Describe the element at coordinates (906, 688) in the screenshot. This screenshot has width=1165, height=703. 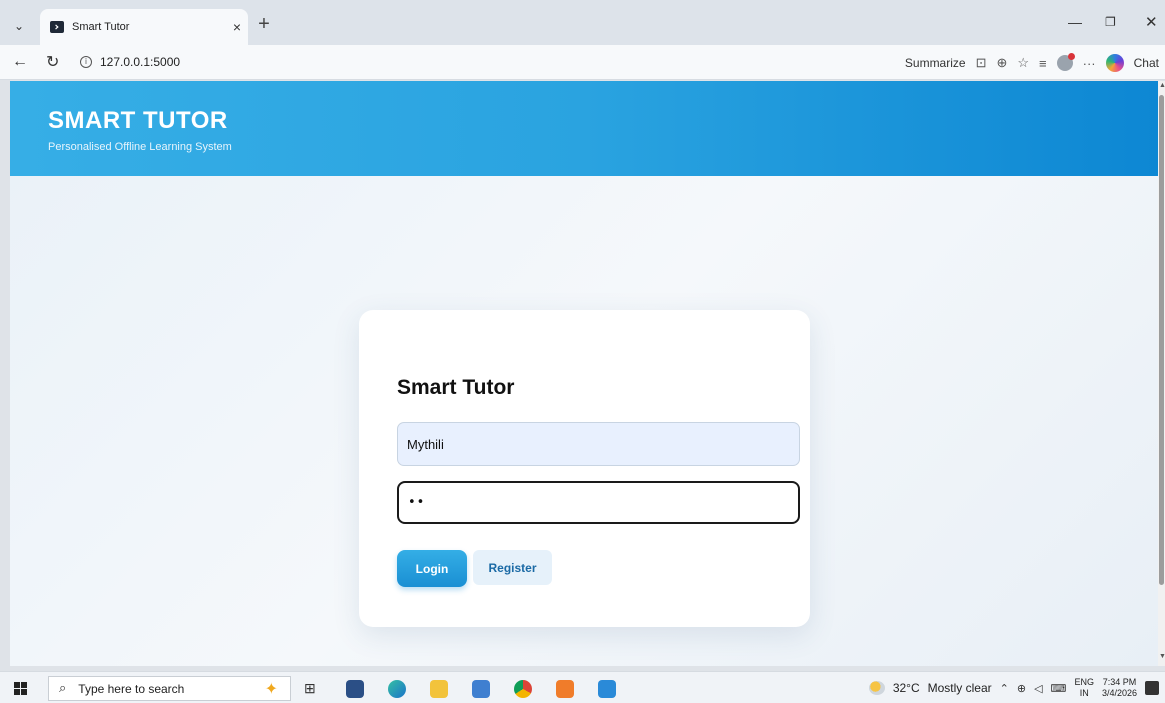
I see `temperature: 32°C` at that location.